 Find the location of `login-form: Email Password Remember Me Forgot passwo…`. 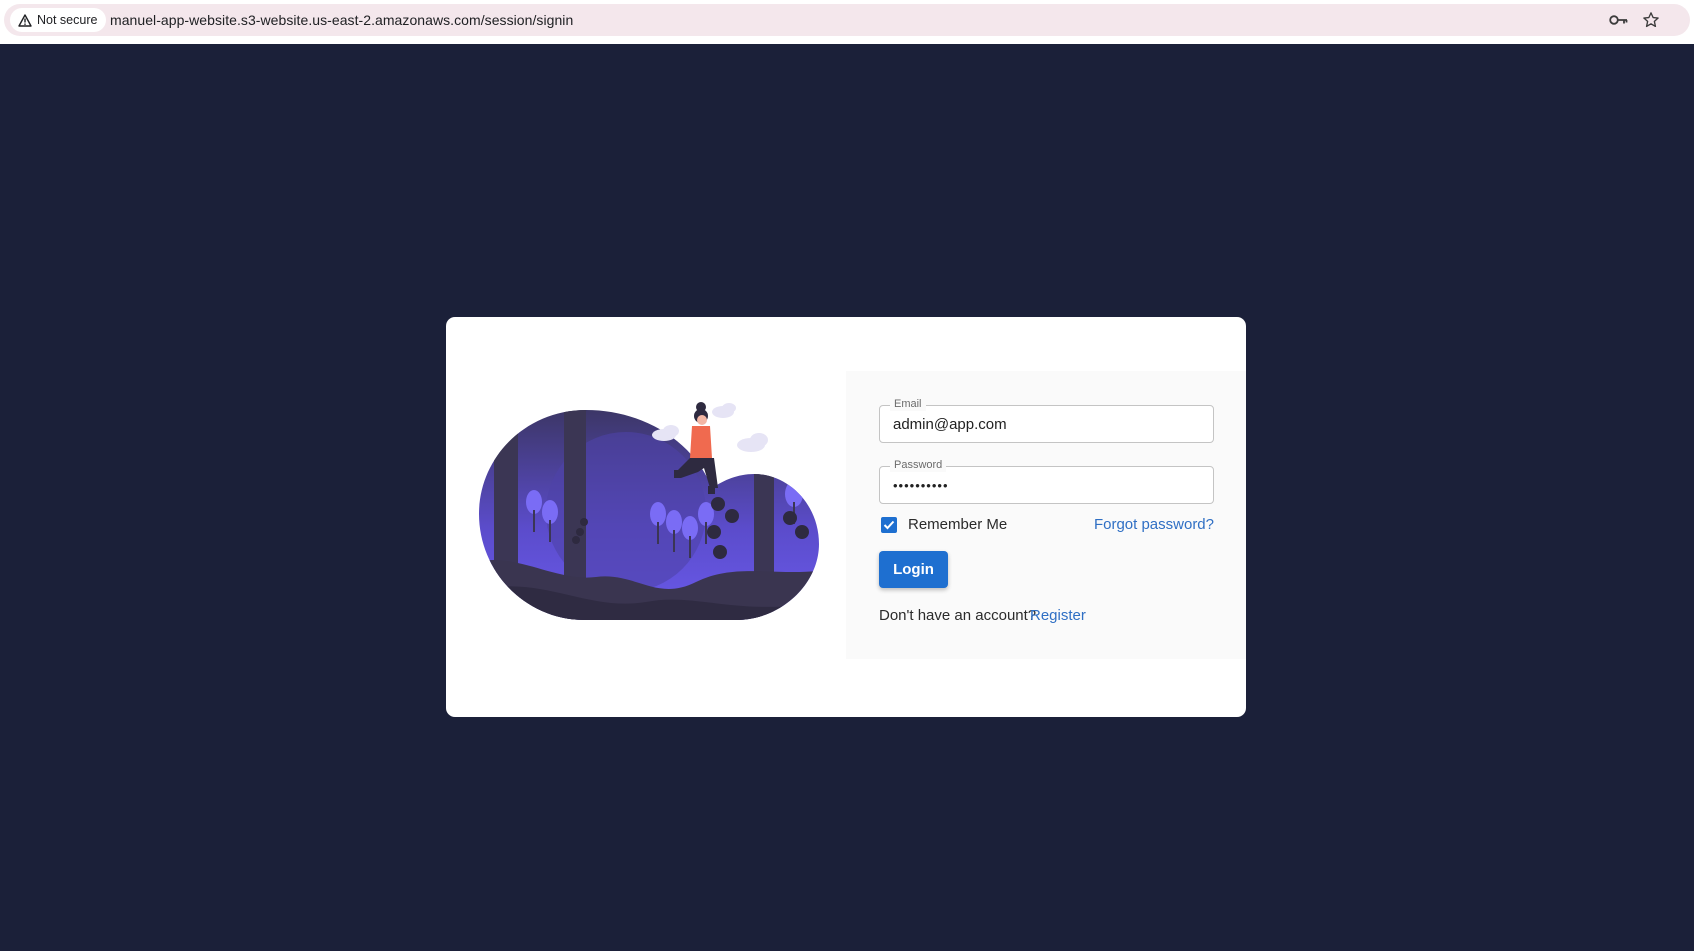

login-form: Email Password Remember Me Forgot passwo… is located at coordinates (1046, 515).